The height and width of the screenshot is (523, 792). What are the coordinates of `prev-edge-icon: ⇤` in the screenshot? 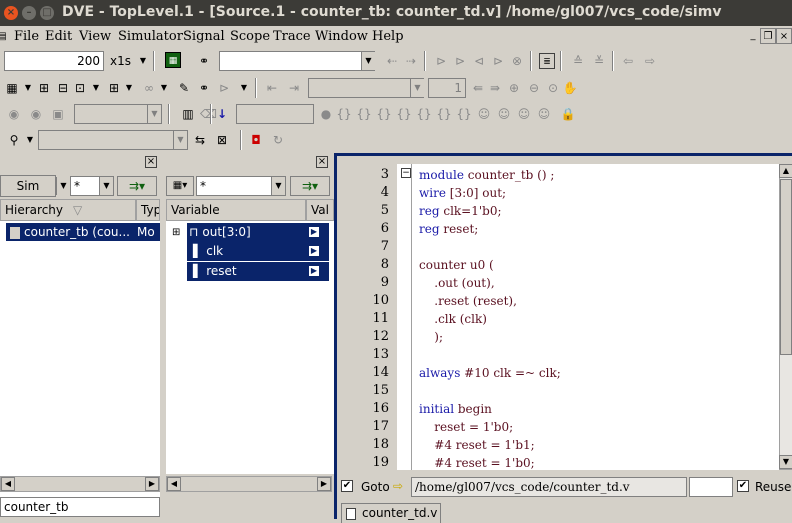 It's located at (272, 88).